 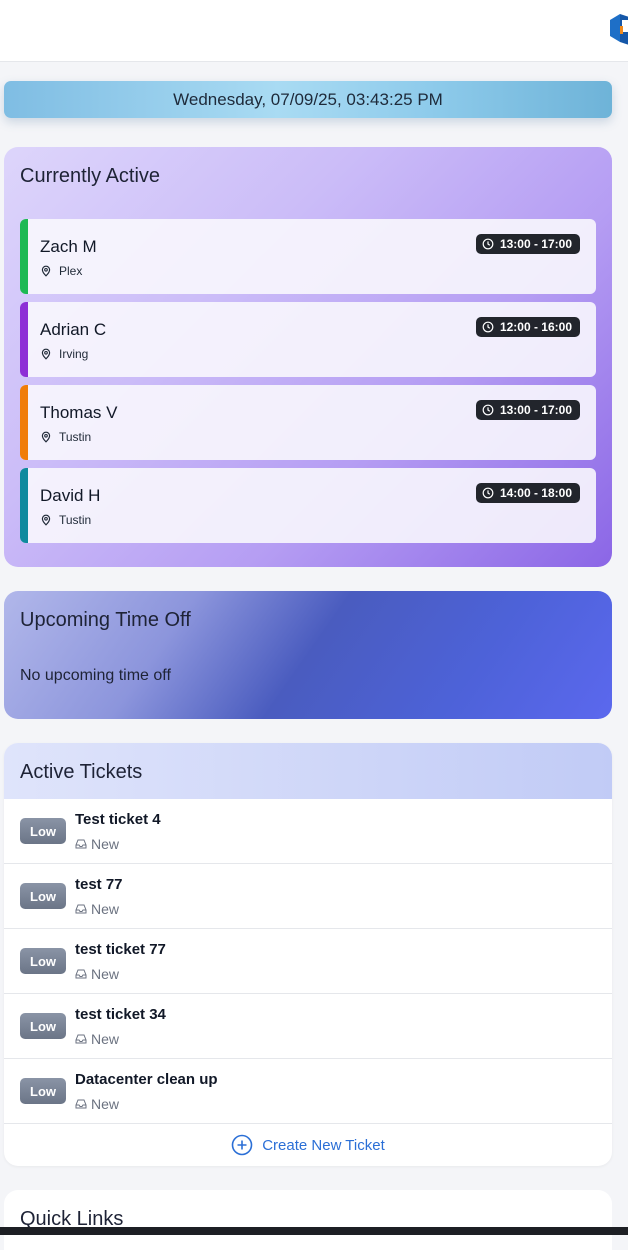 I want to click on quick-links-card: Quick Links, so click(x=308, y=1220).